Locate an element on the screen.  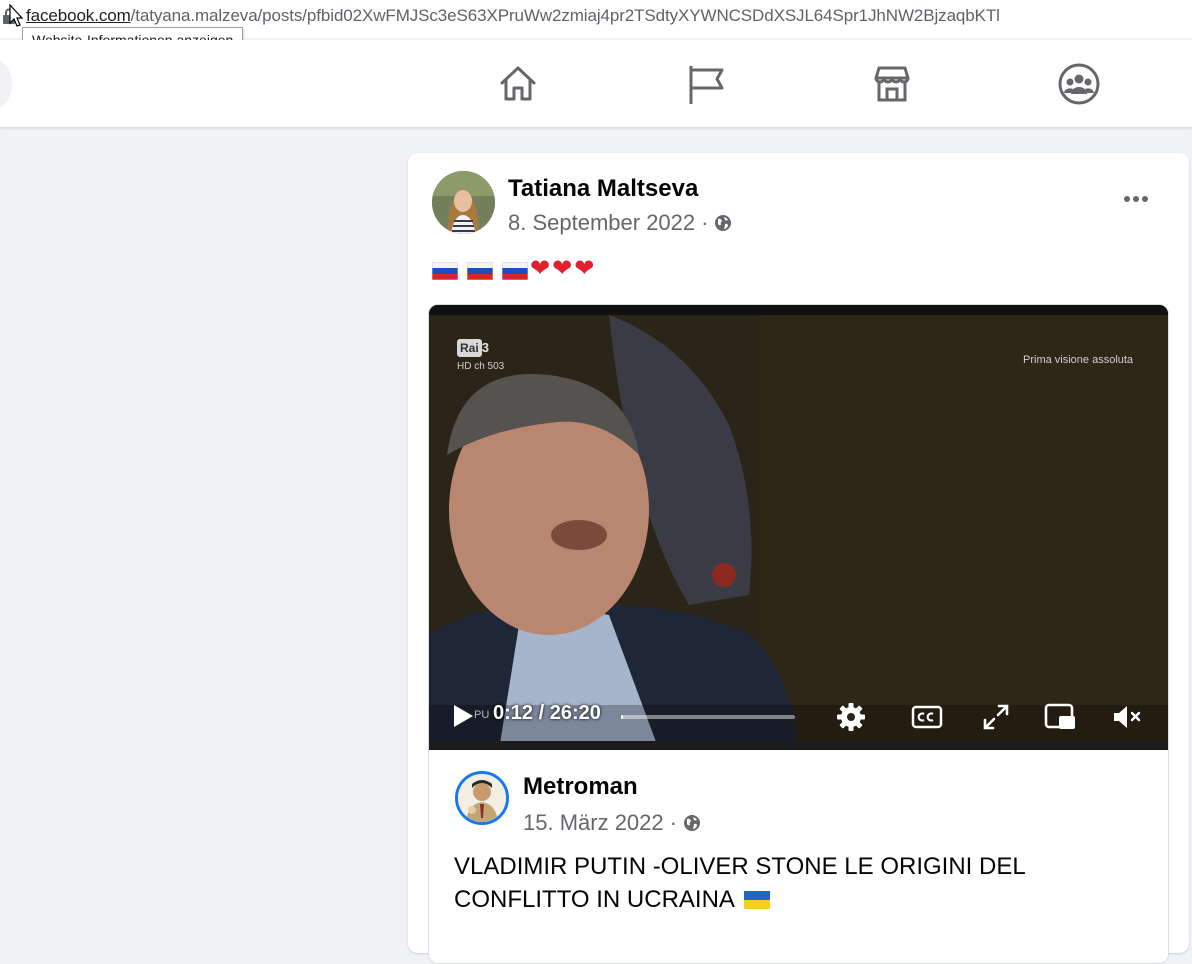
home-icon is located at coordinates (518, 84).